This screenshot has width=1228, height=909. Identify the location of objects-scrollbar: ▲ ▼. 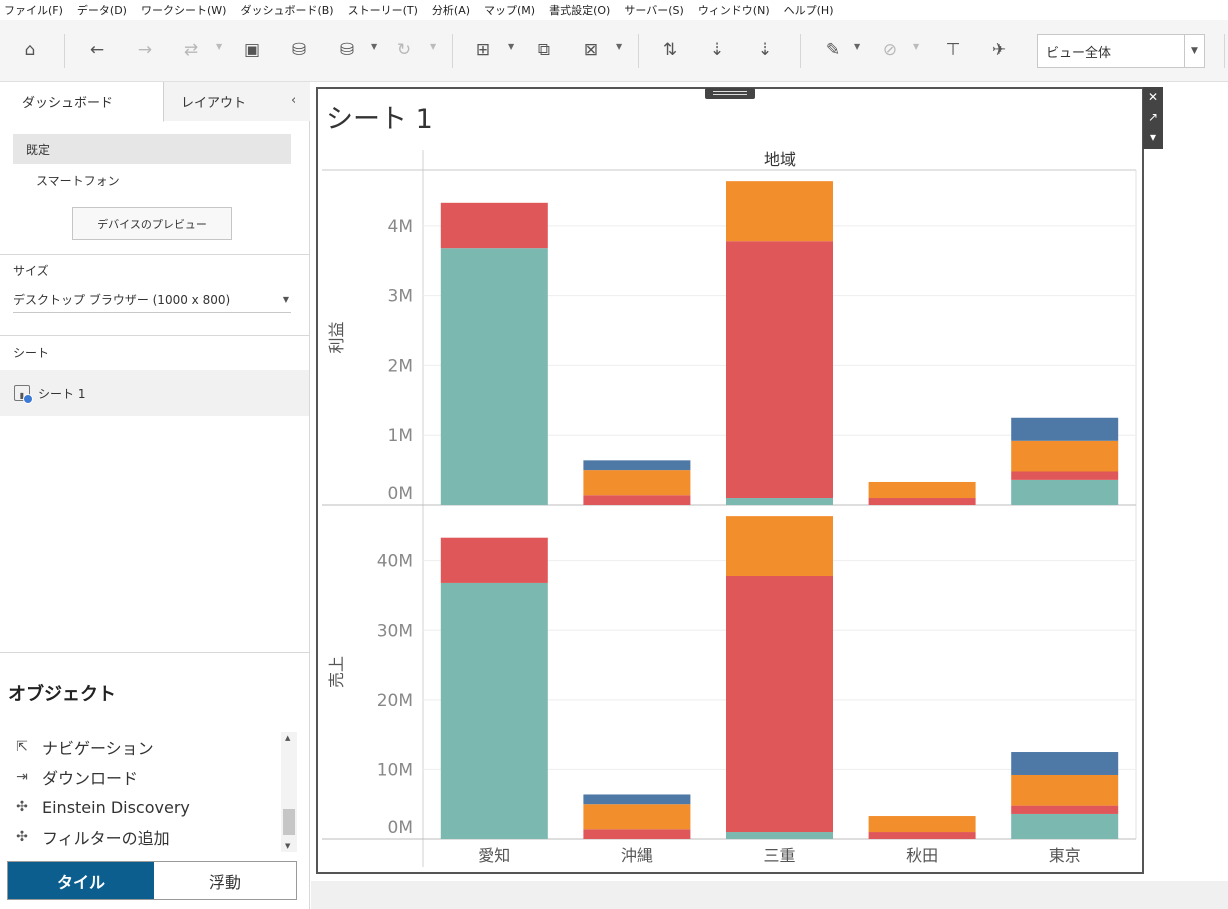
(289, 792).